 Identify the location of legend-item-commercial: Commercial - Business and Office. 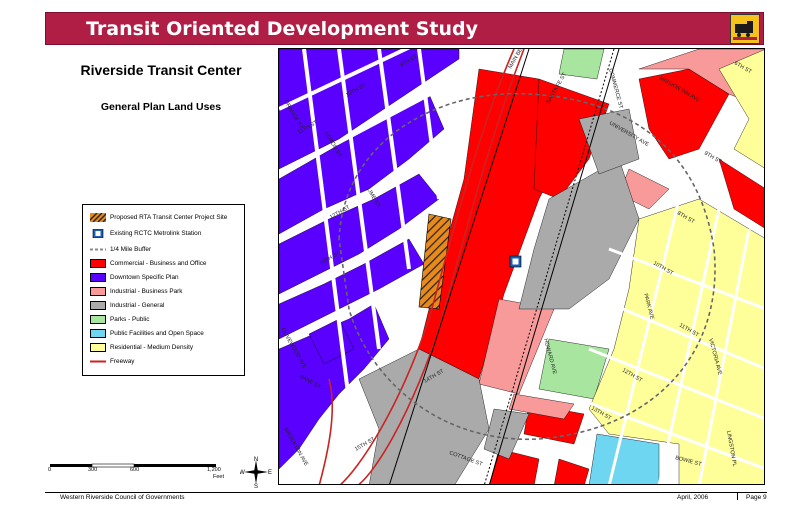
(148, 263).